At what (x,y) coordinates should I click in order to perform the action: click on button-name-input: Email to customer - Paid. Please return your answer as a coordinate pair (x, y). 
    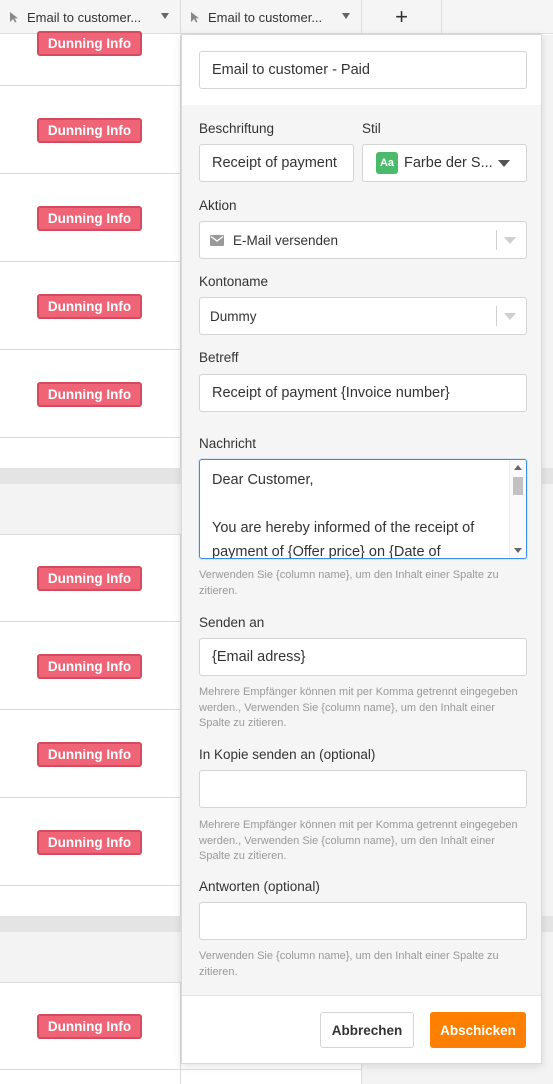
    Looking at the image, I should click on (363, 70).